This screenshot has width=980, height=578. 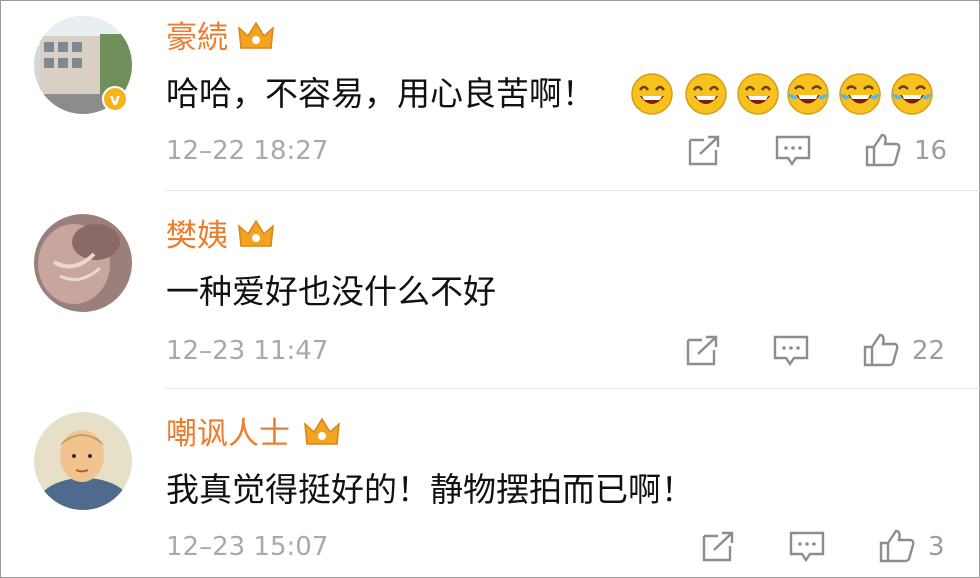 What do you see at coordinates (936, 547) in the screenshot?
I see `like-count: 3` at bounding box center [936, 547].